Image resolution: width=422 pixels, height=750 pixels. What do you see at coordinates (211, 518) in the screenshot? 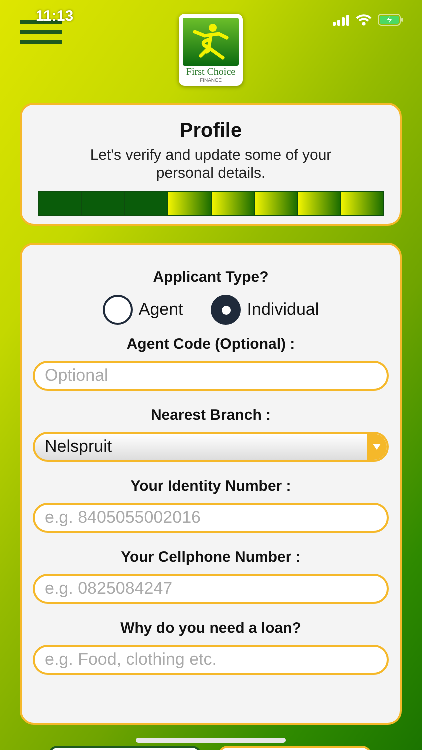
I see `input-field: e.g. 8405055002016` at bounding box center [211, 518].